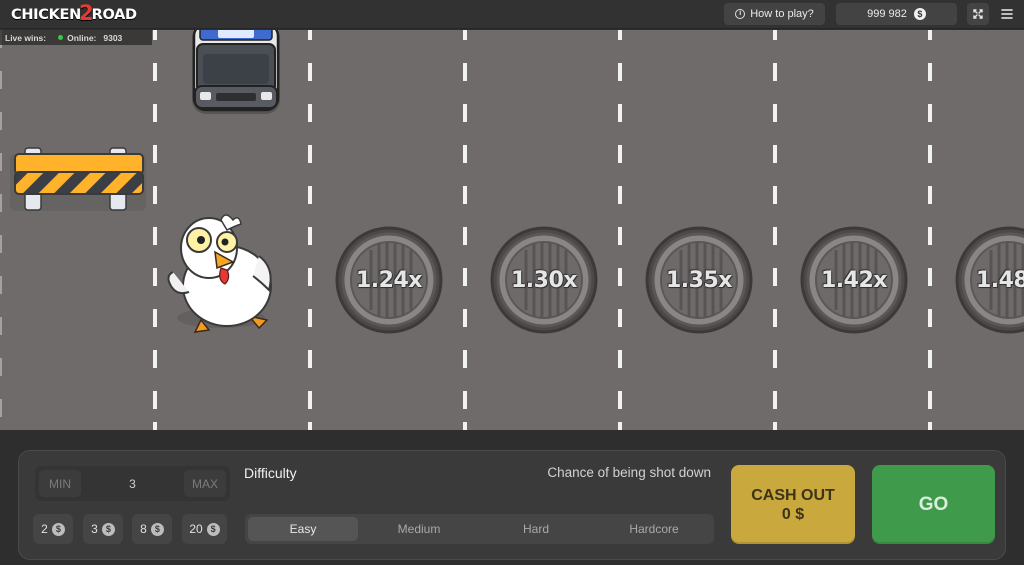 Image resolution: width=1024 pixels, height=565 pixels. I want to click on live-wins-label: Live wins:, so click(26, 37).